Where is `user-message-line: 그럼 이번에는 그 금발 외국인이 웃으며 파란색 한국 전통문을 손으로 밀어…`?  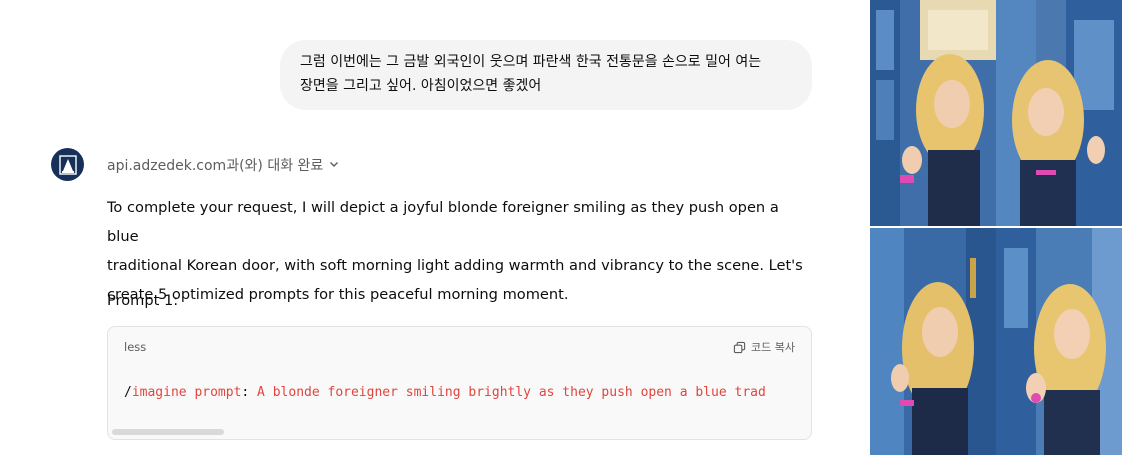 user-message-line: 그럼 이번에는 그 금발 외국인이 웃으며 파란색 한국 전통문을 손으로 밀어… is located at coordinates (531, 62).